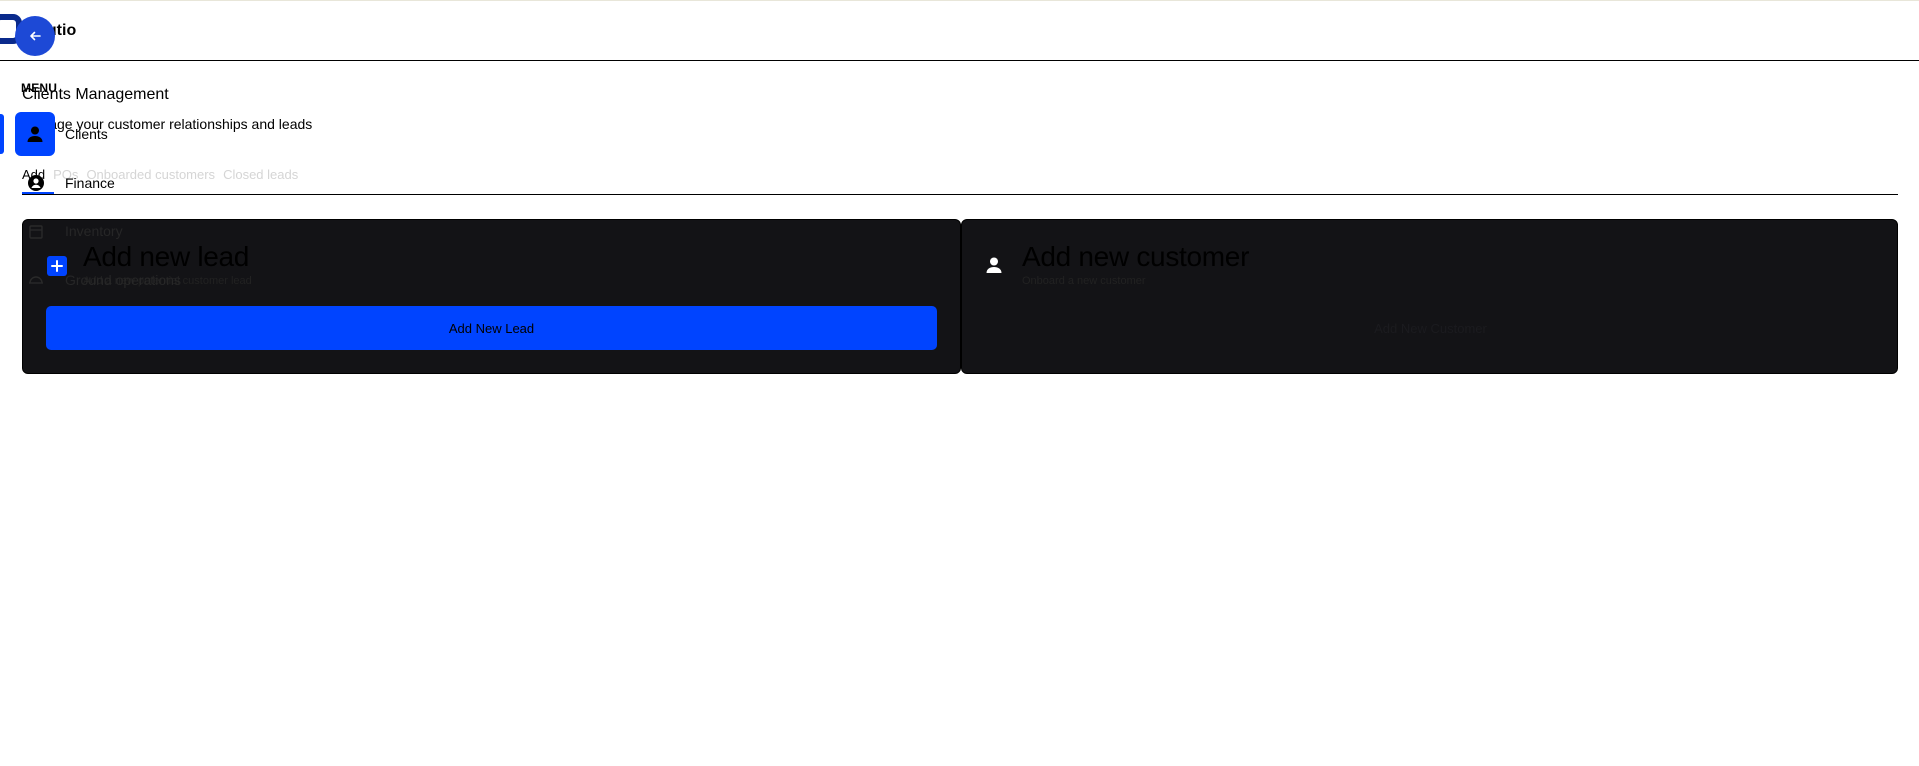  What do you see at coordinates (36, 232) in the screenshot?
I see `inventory-icon` at bounding box center [36, 232].